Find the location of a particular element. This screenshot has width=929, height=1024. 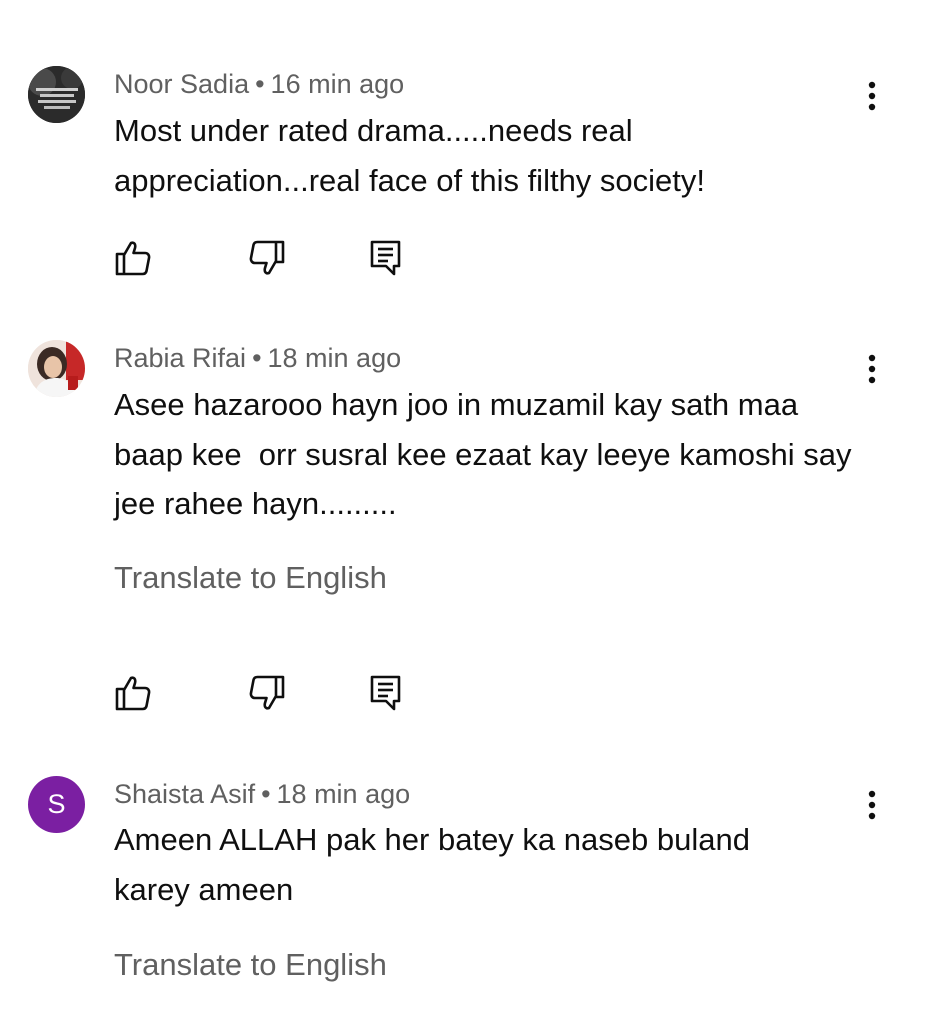

comment-meta: Shaista Asif • 18 min ago is located at coordinates (262, 794).